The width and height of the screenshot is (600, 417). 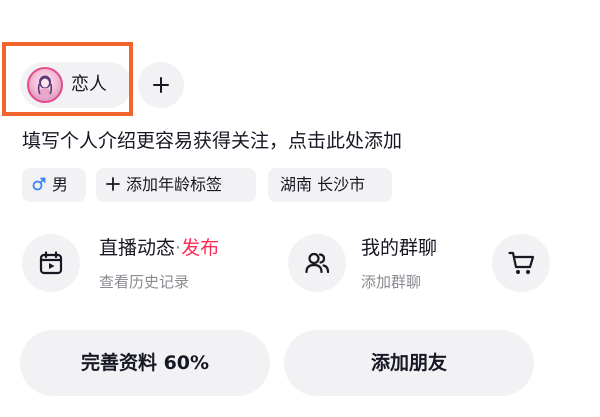 I want to click on calendar-play-icon, so click(x=51, y=263).